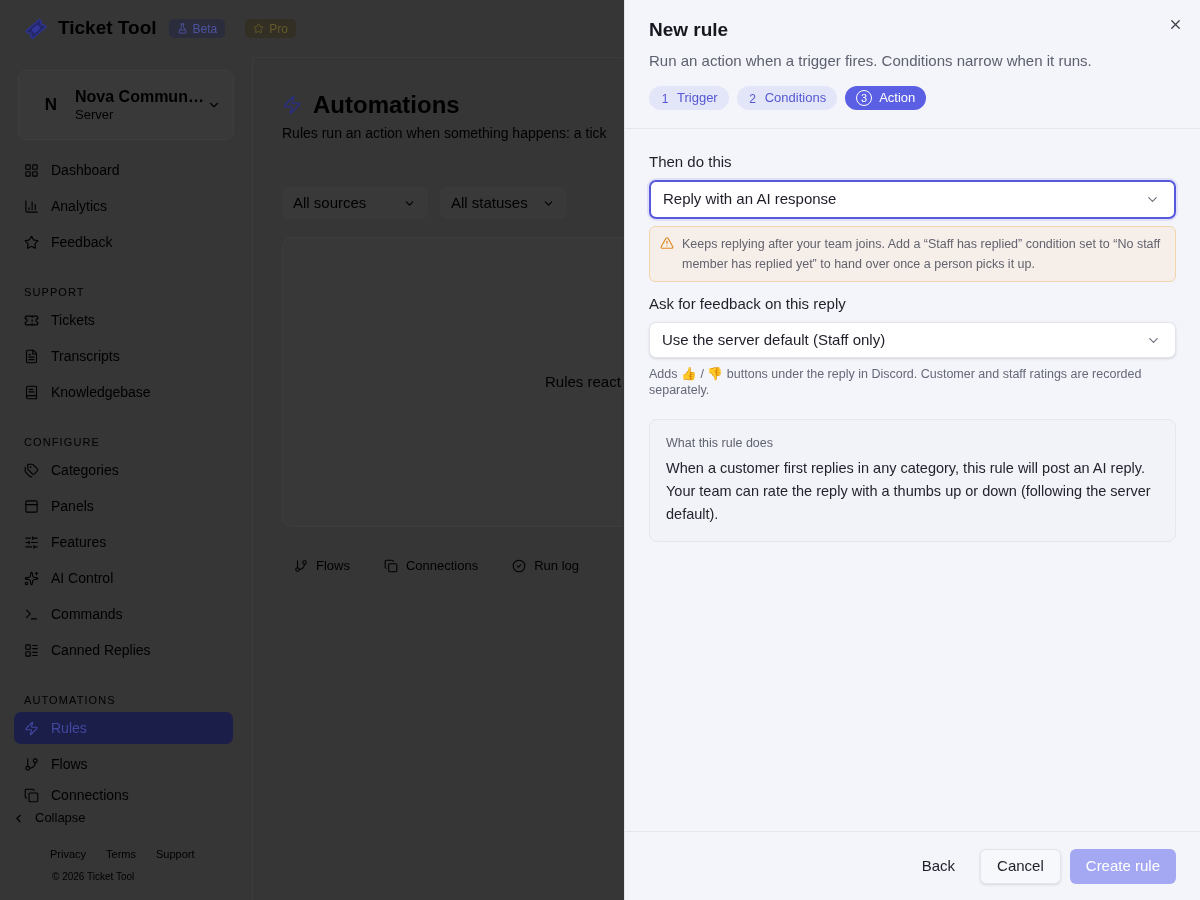  Describe the element at coordinates (720, 443) in the screenshot. I see `summary-heading: What this rule does` at that location.